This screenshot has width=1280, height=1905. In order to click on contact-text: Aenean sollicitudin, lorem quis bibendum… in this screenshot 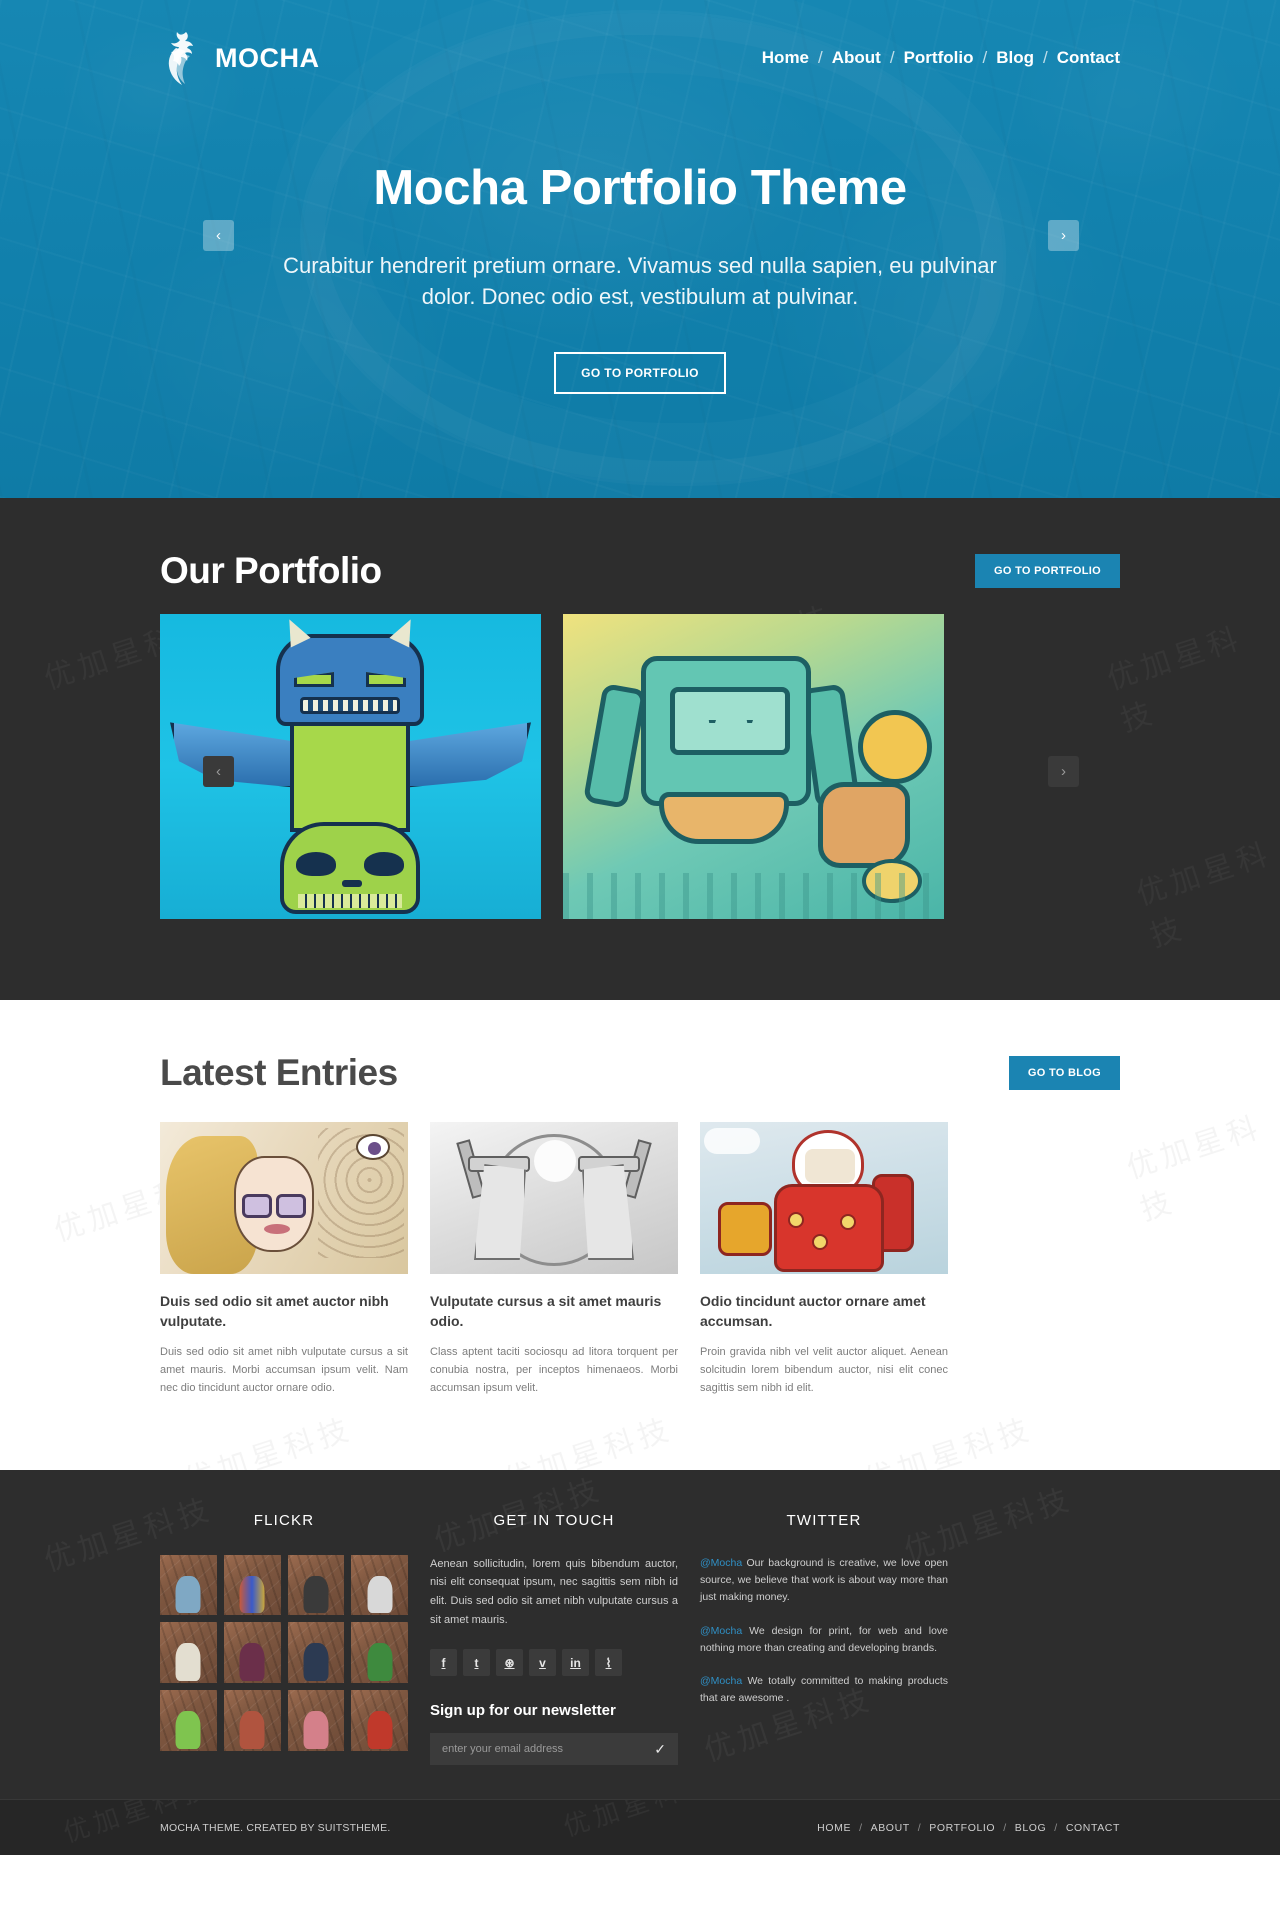, I will do `click(554, 1591)`.